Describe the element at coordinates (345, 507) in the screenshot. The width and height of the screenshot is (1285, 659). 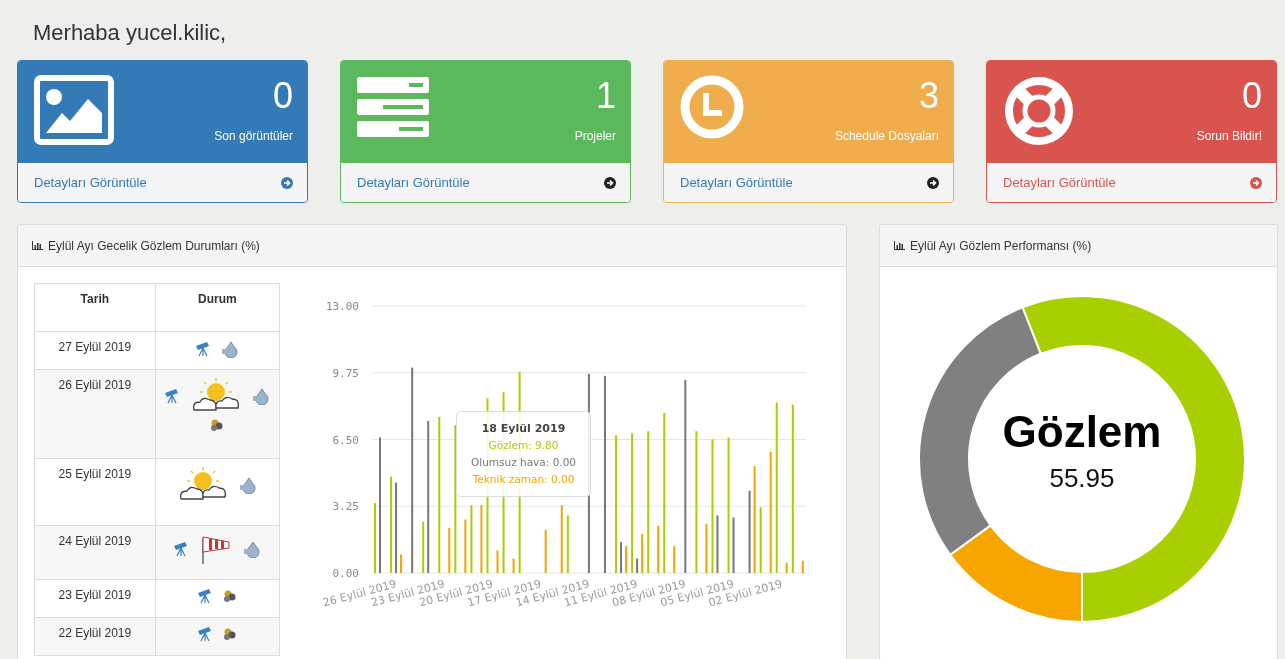
I see `axis-label: 3.25` at that location.